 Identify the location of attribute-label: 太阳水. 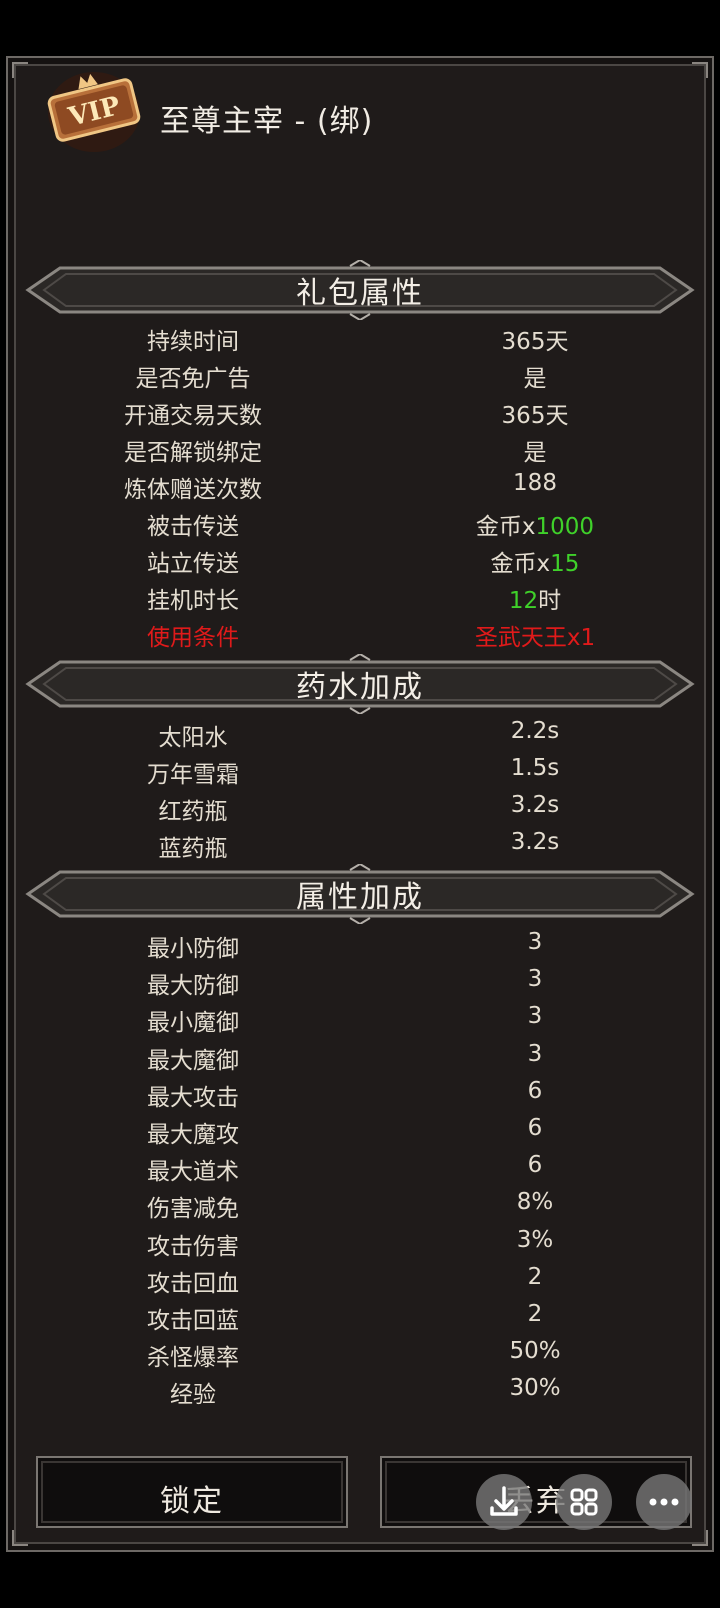
(193, 738).